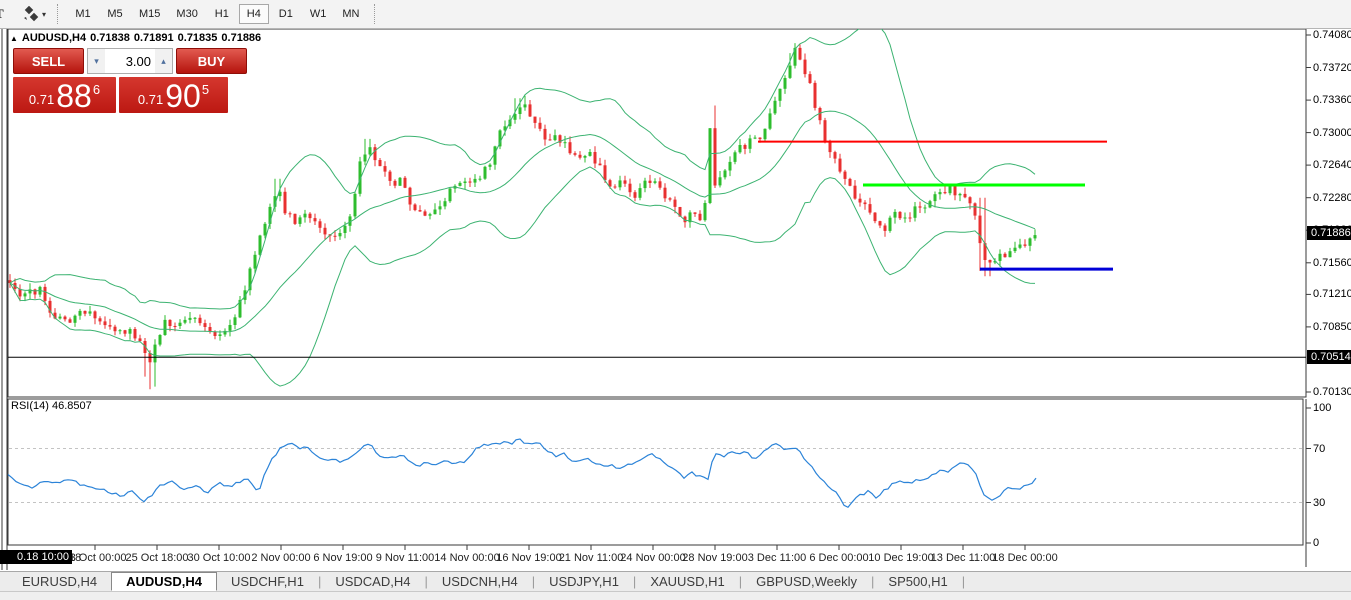  I want to click on time-axis-label: 9 Nov 11:00, so click(405, 558).